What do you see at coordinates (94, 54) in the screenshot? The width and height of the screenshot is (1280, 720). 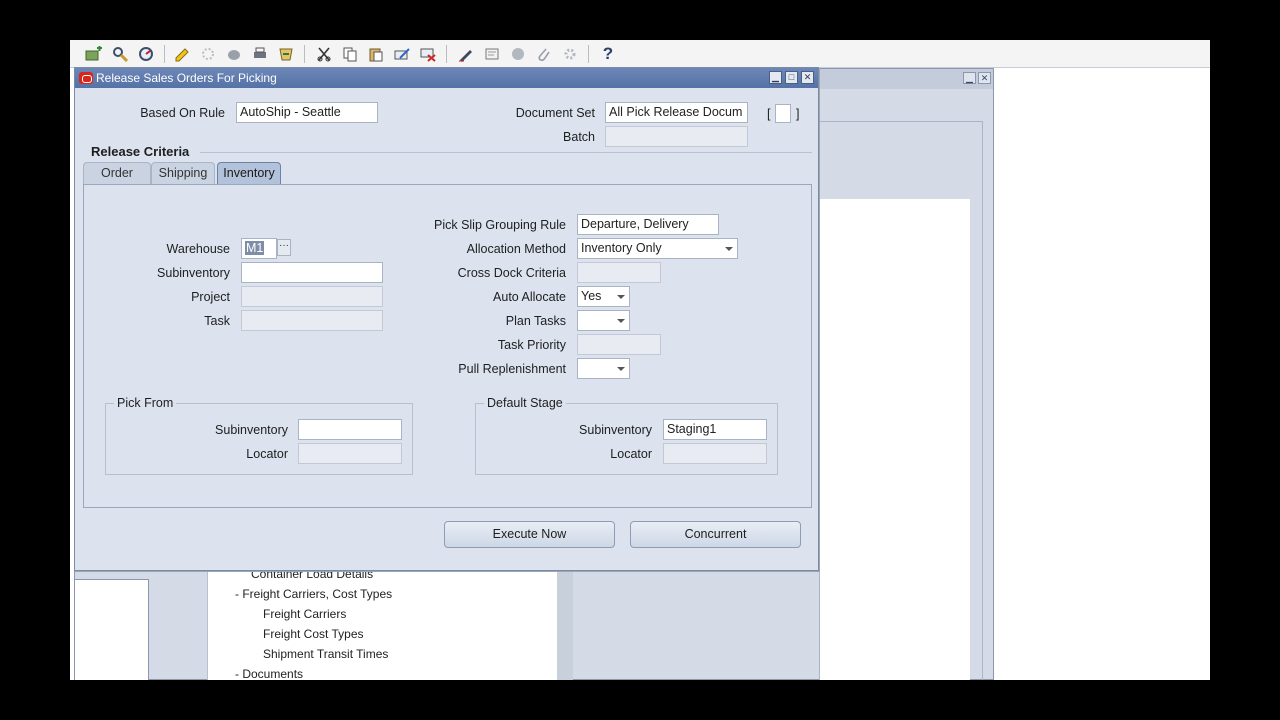 I see `new-record-icon` at bounding box center [94, 54].